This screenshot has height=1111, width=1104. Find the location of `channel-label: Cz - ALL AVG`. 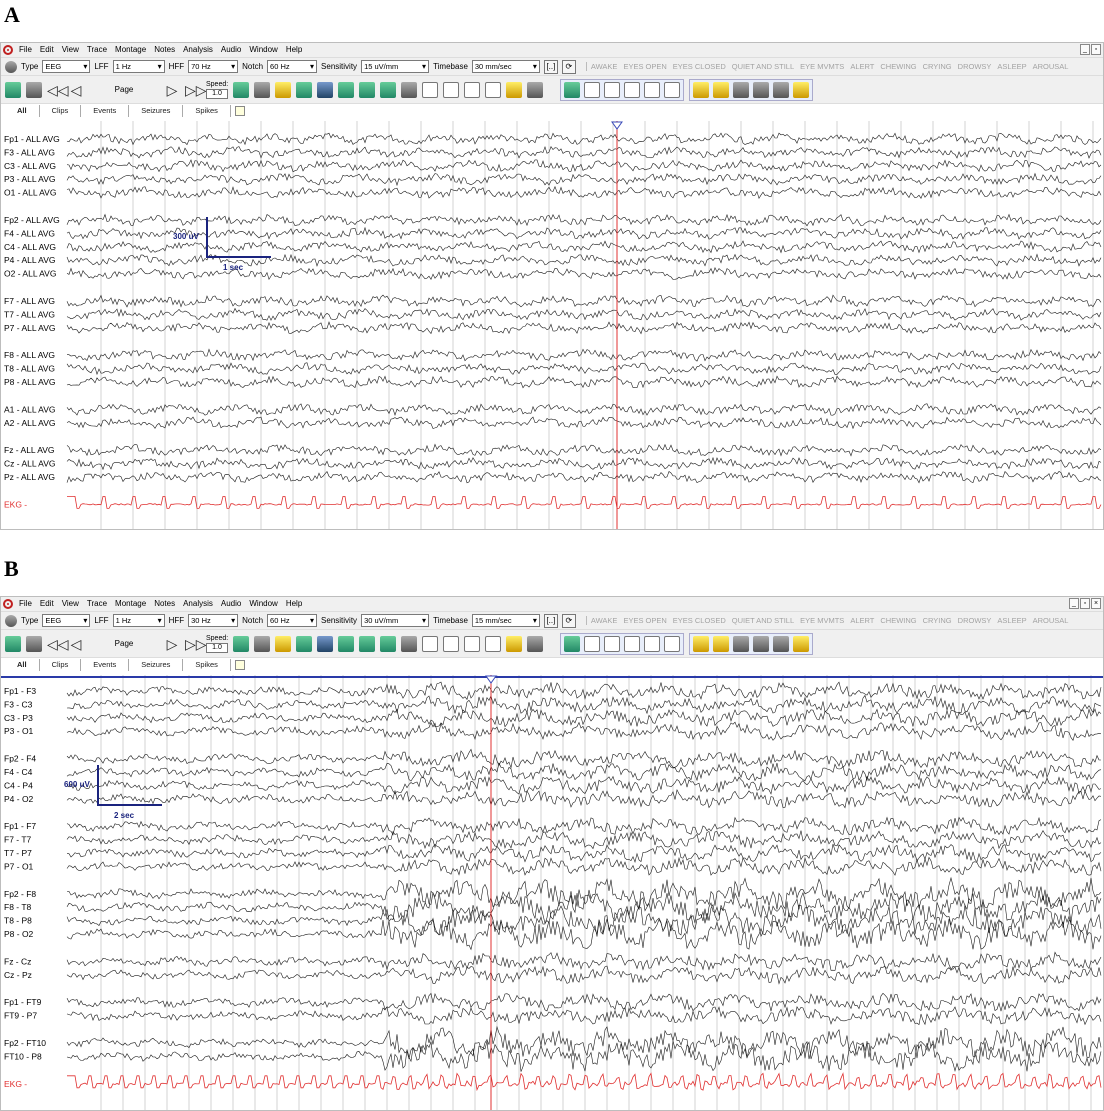

channel-label: Cz - ALL AVG is located at coordinates (30, 464).